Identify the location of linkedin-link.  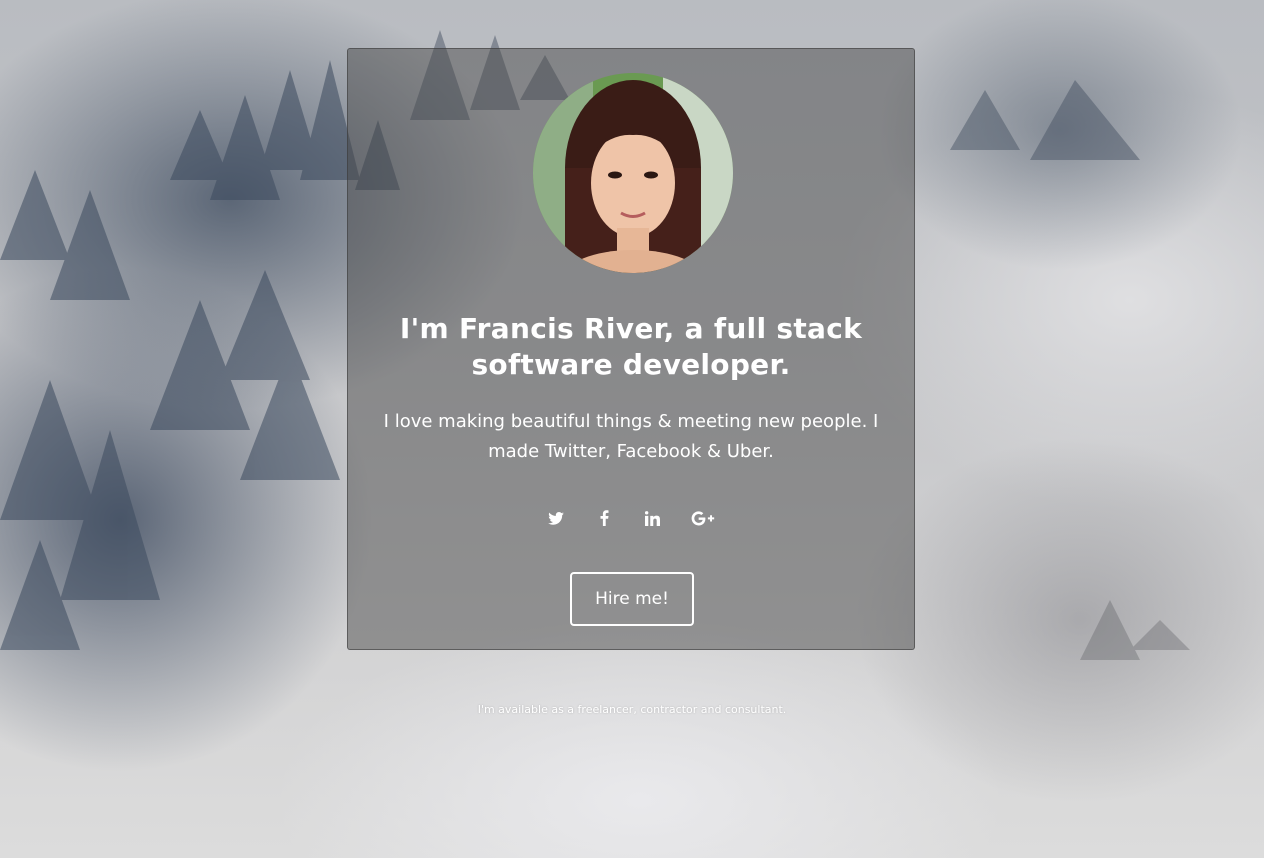
(652, 518).